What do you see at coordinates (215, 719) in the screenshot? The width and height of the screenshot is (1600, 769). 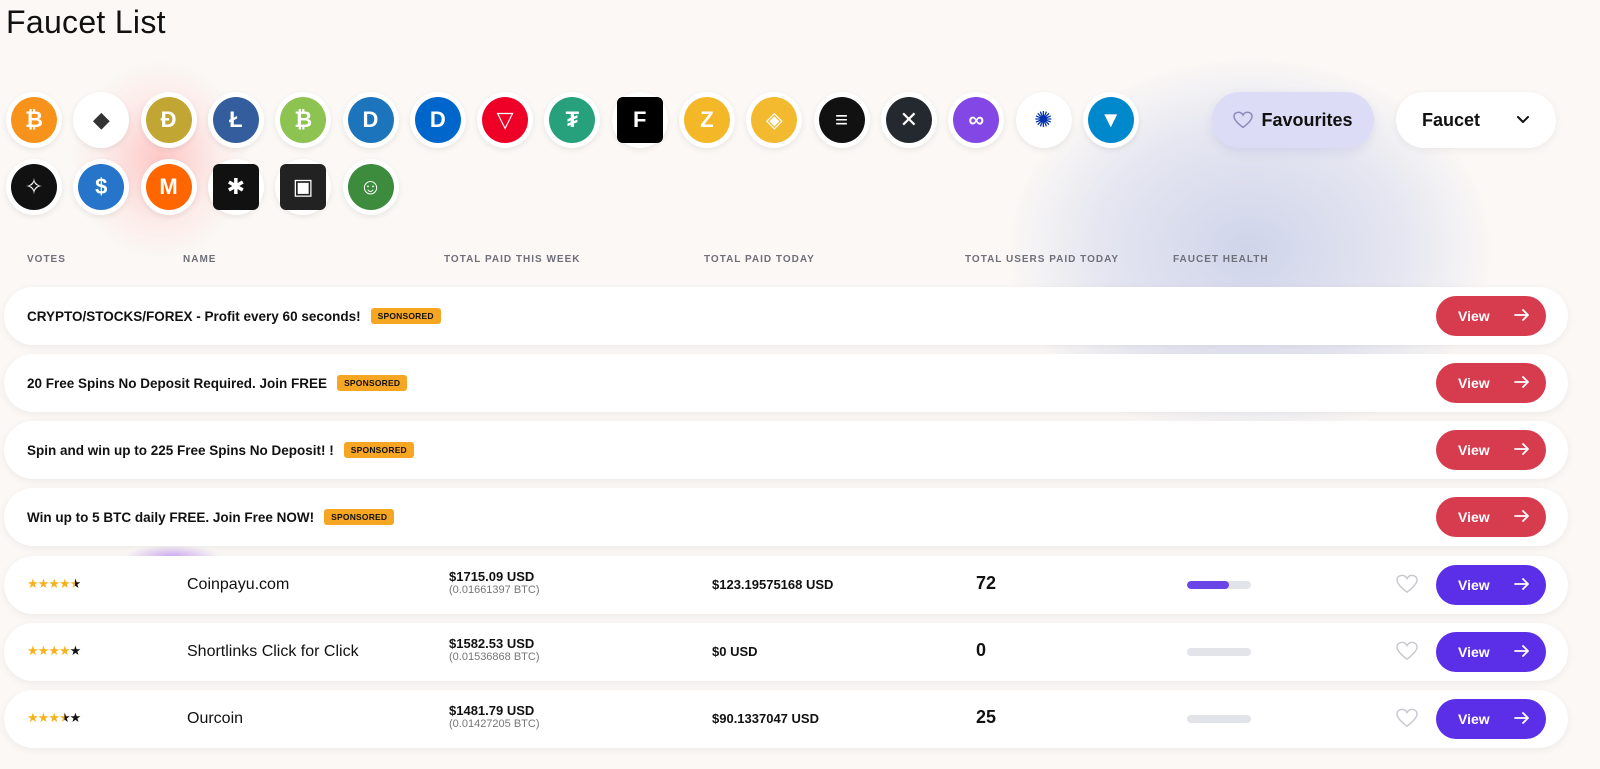 I see `faucet-name: Ourcoin` at bounding box center [215, 719].